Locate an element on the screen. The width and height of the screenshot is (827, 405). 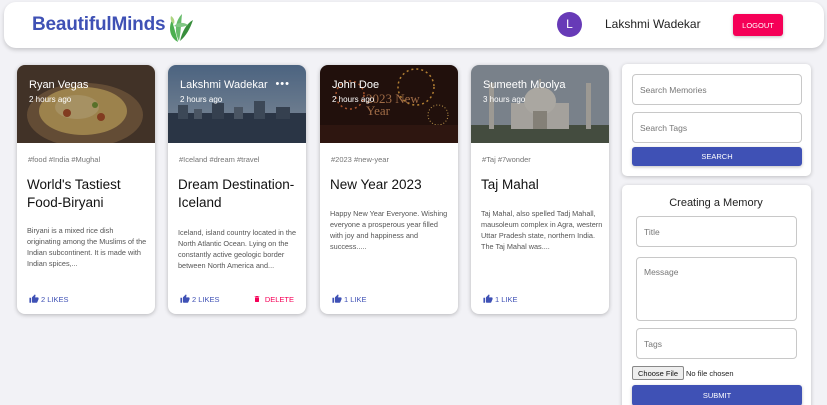
post-creator: Ryan Vegas is located at coordinates (59, 85).